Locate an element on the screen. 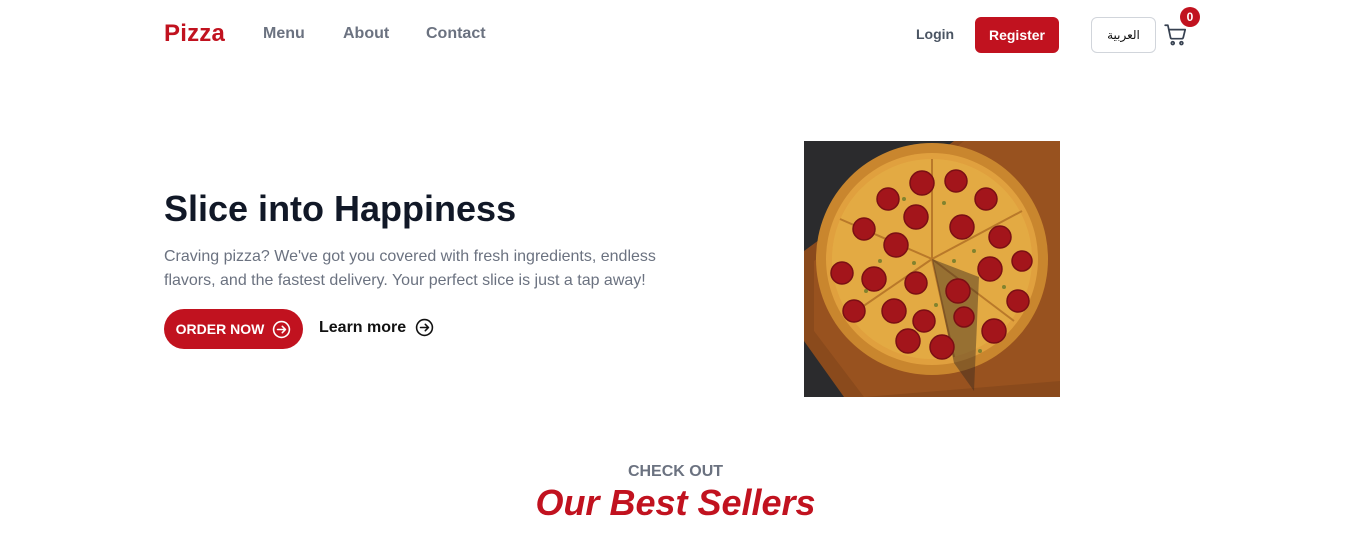 This screenshot has width=1351, height=541. nav-contact-link: Contact is located at coordinates (456, 34).